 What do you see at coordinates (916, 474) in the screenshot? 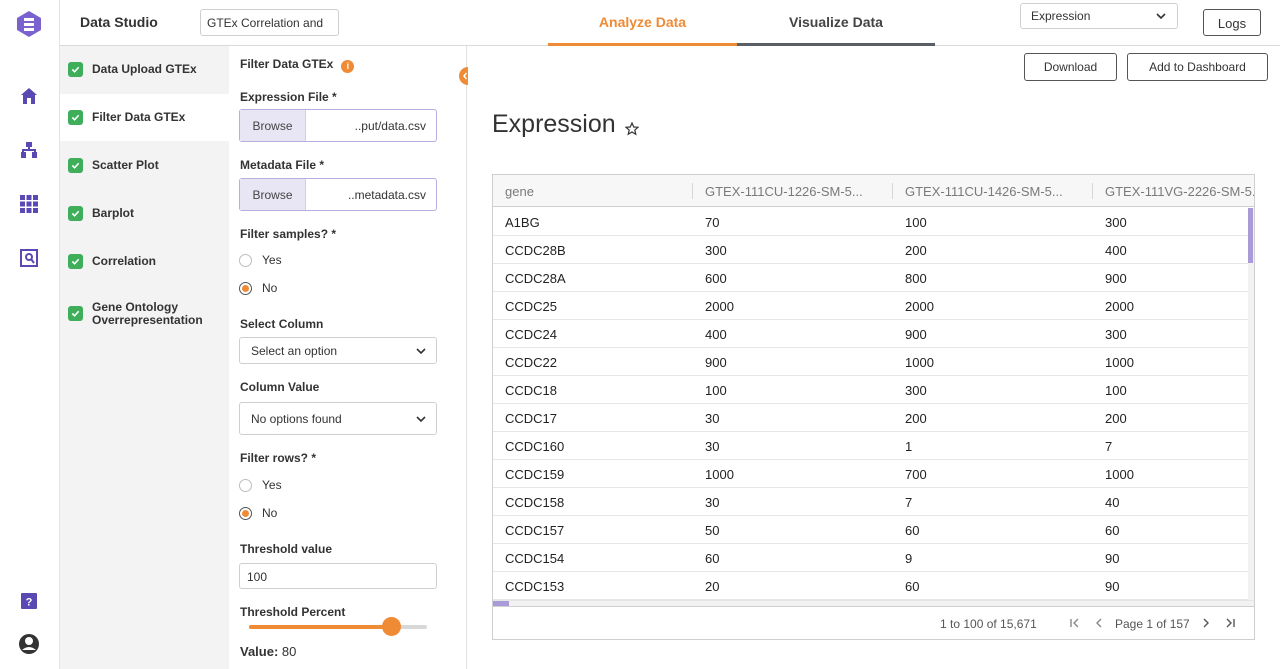
I see `expression-cell: 700` at bounding box center [916, 474].